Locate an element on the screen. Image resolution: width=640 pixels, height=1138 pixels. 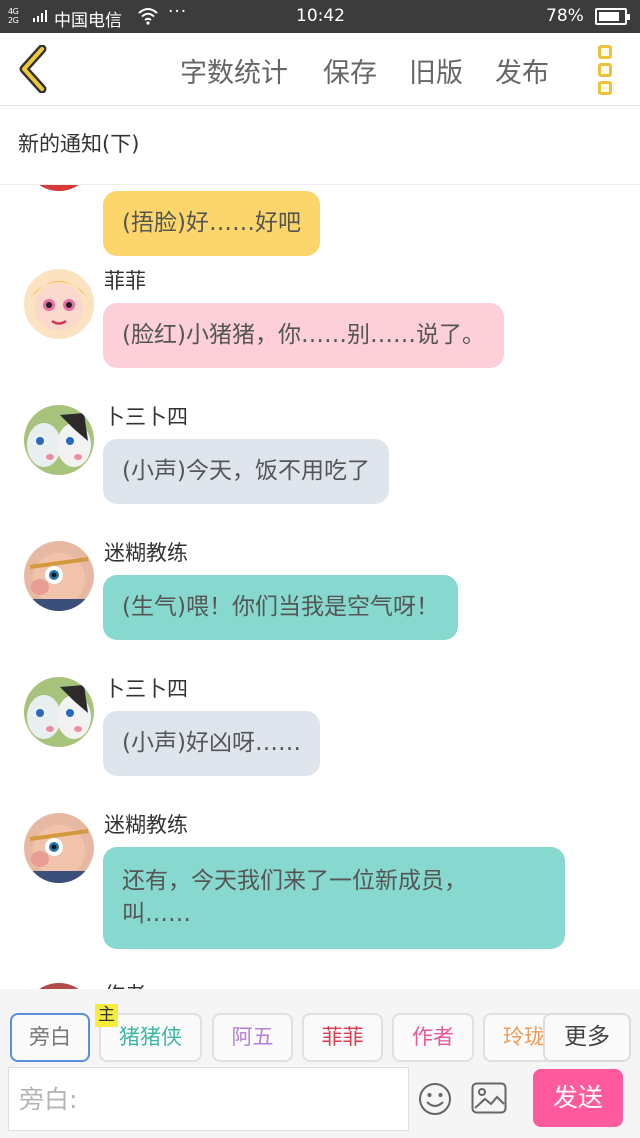
emoji-smile-icon is located at coordinates (435, 1099).